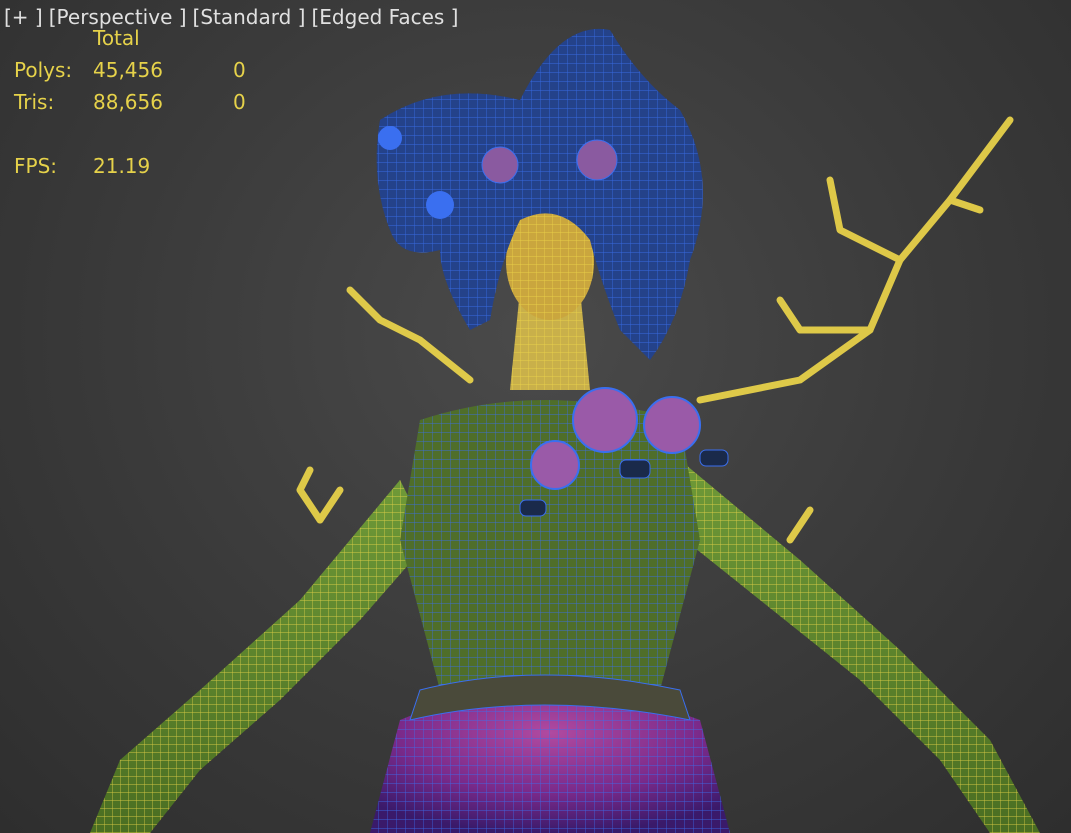 This screenshot has height=833, width=1071. Describe the element at coordinates (384, 17) in the screenshot. I see `viewport-display-menu: [Edged Faces ]` at that location.